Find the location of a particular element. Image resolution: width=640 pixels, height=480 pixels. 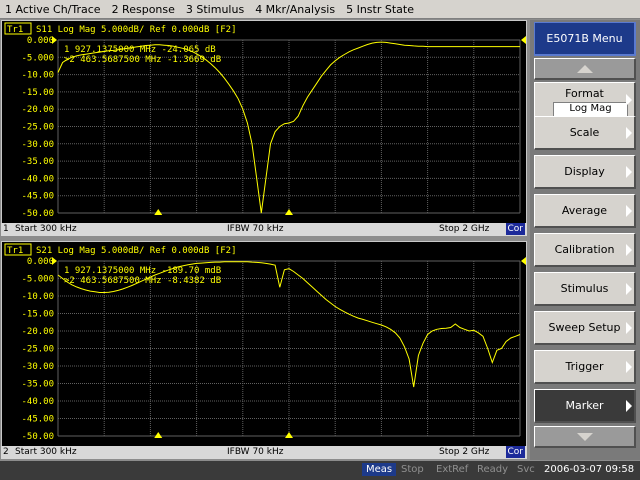

arrow-up-icon is located at coordinates (584, 68).